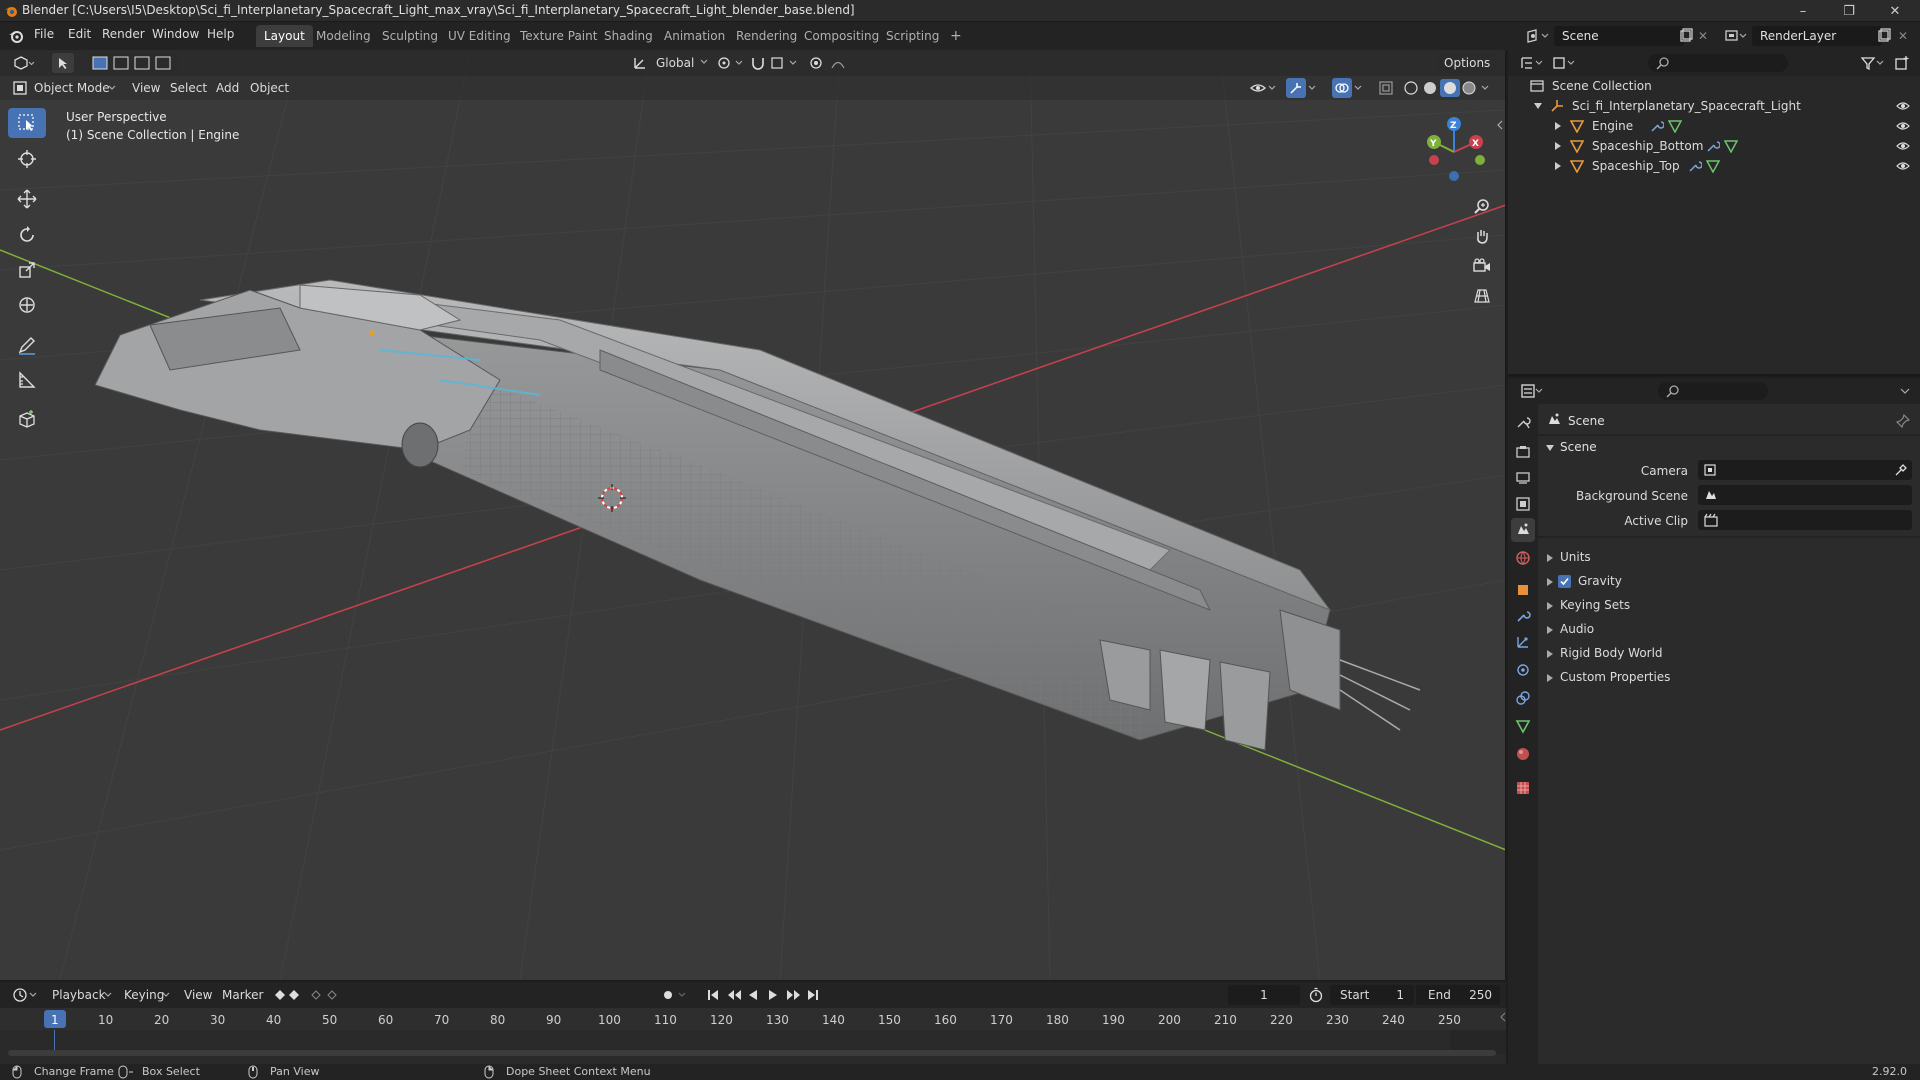 This screenshot has width=1920, height=1080. I want to click on transform-orientation-dropdown: Global, so click(675, 63).